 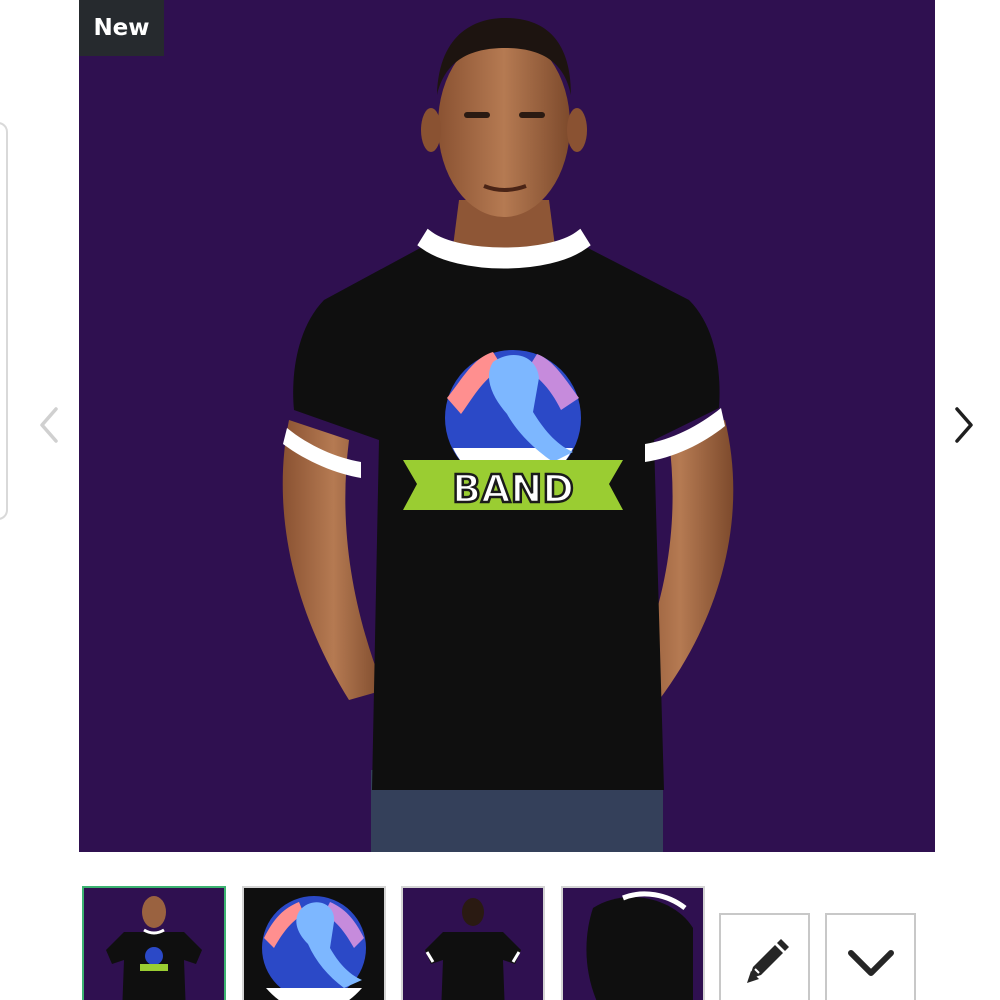 I want to click on previous-card-edge, so click(x=4, y=321).